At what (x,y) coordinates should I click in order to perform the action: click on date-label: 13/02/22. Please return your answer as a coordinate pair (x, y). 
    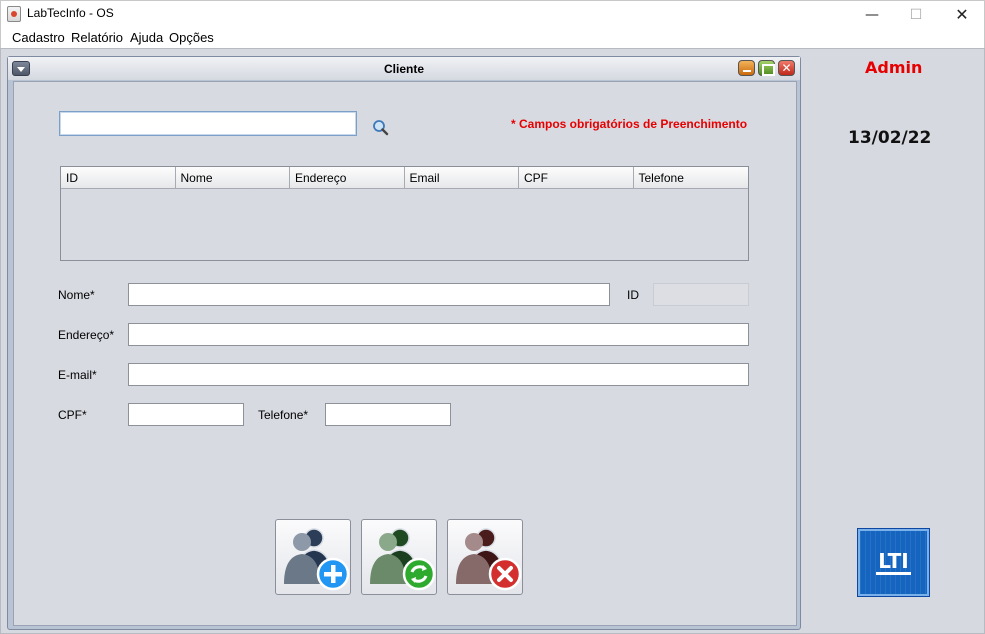
    Looking at the image, I should click on (890, 138).